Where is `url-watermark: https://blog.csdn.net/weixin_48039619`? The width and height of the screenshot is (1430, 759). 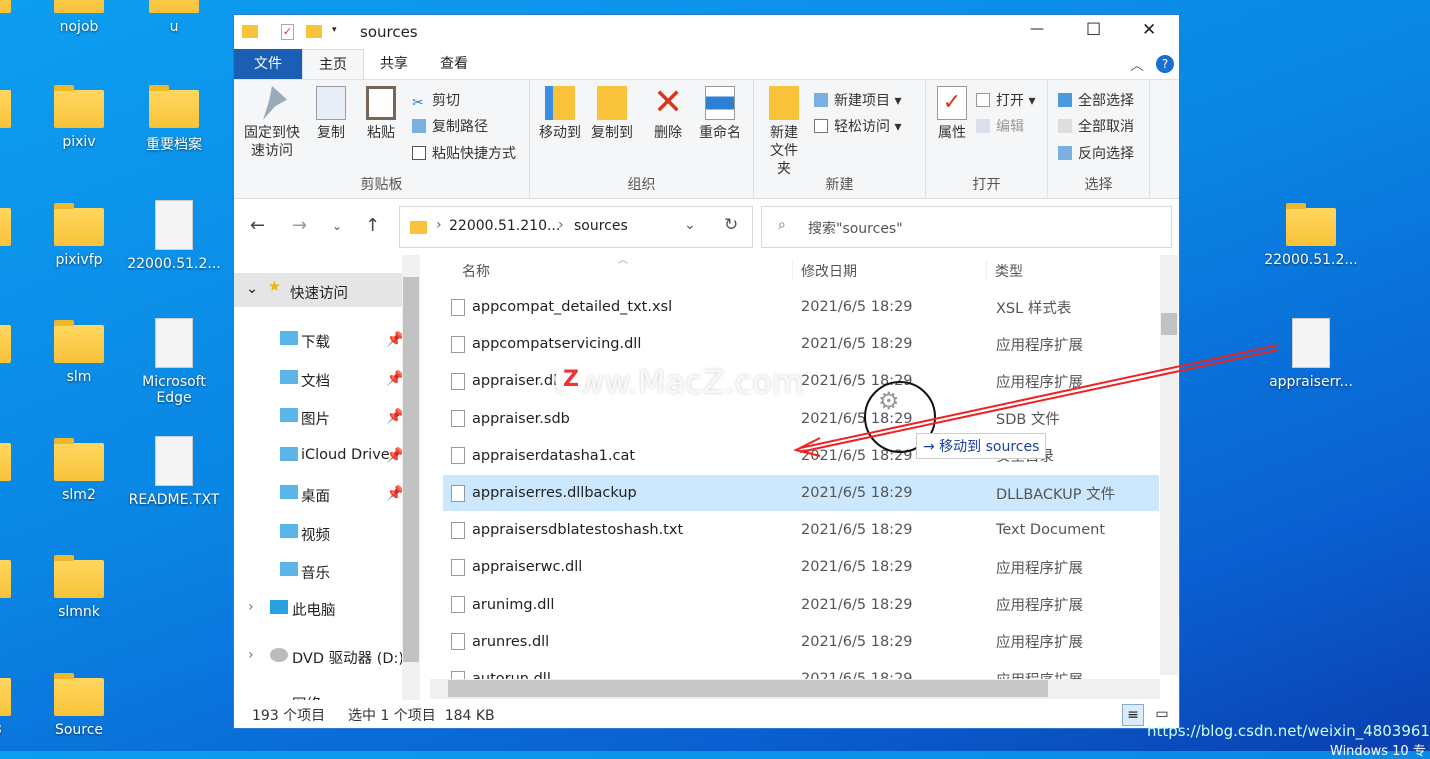 url-watermark: https://blog.csdn.net/weixin_48039619 is located at coordinates (1288, 731).